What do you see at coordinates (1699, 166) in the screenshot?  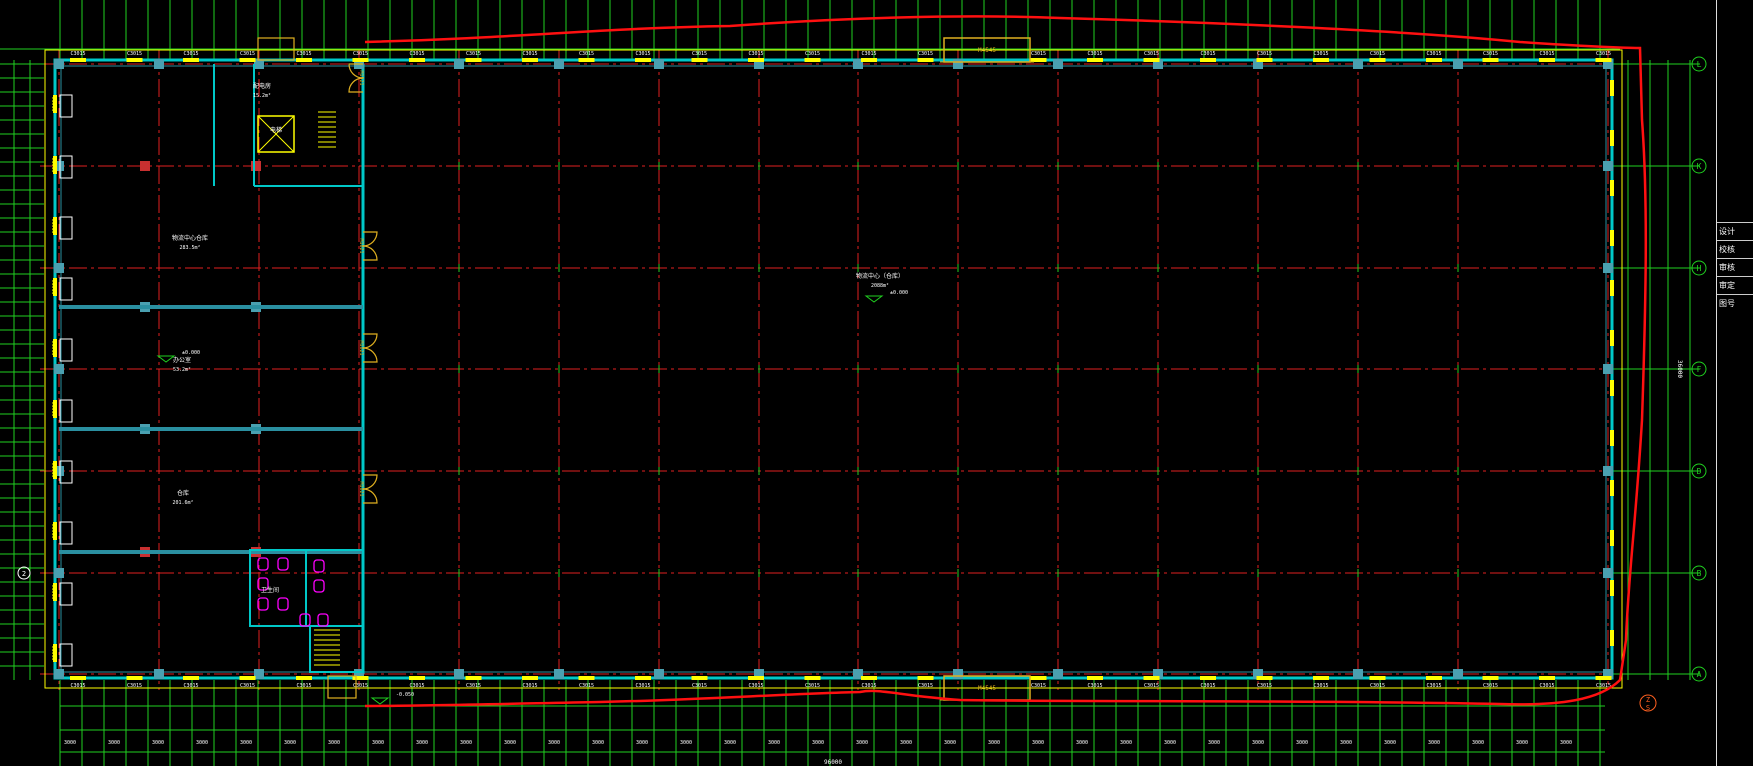 I see `axis-bubble-label: K` at bounding box center [1699, 166].